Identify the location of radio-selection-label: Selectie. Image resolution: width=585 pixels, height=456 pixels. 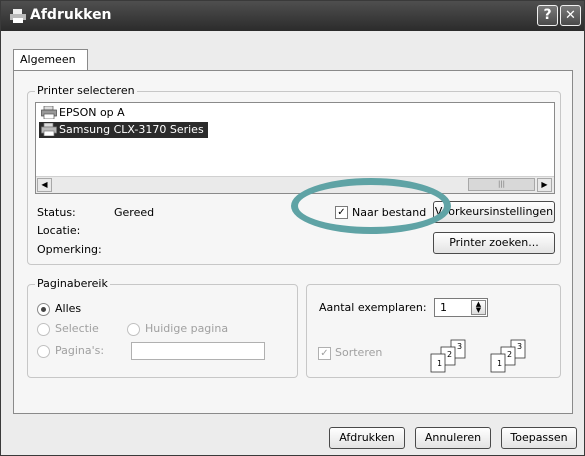
(77, 328).